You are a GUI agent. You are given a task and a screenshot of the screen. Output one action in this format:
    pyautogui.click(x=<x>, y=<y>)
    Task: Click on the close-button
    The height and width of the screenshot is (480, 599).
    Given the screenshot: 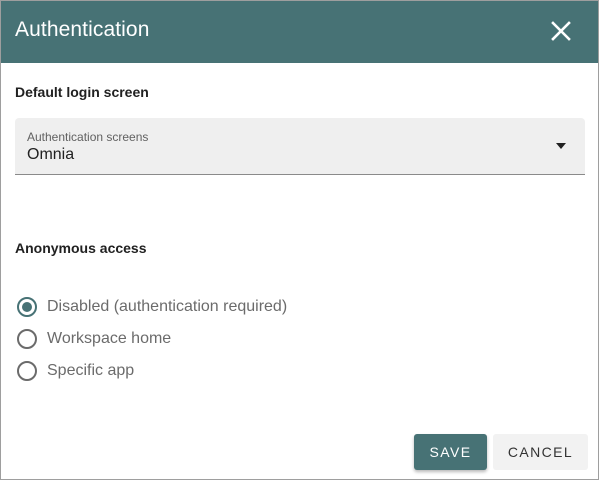 What is the action you would take?
    pyautogui.click(x=561, y=31)
    